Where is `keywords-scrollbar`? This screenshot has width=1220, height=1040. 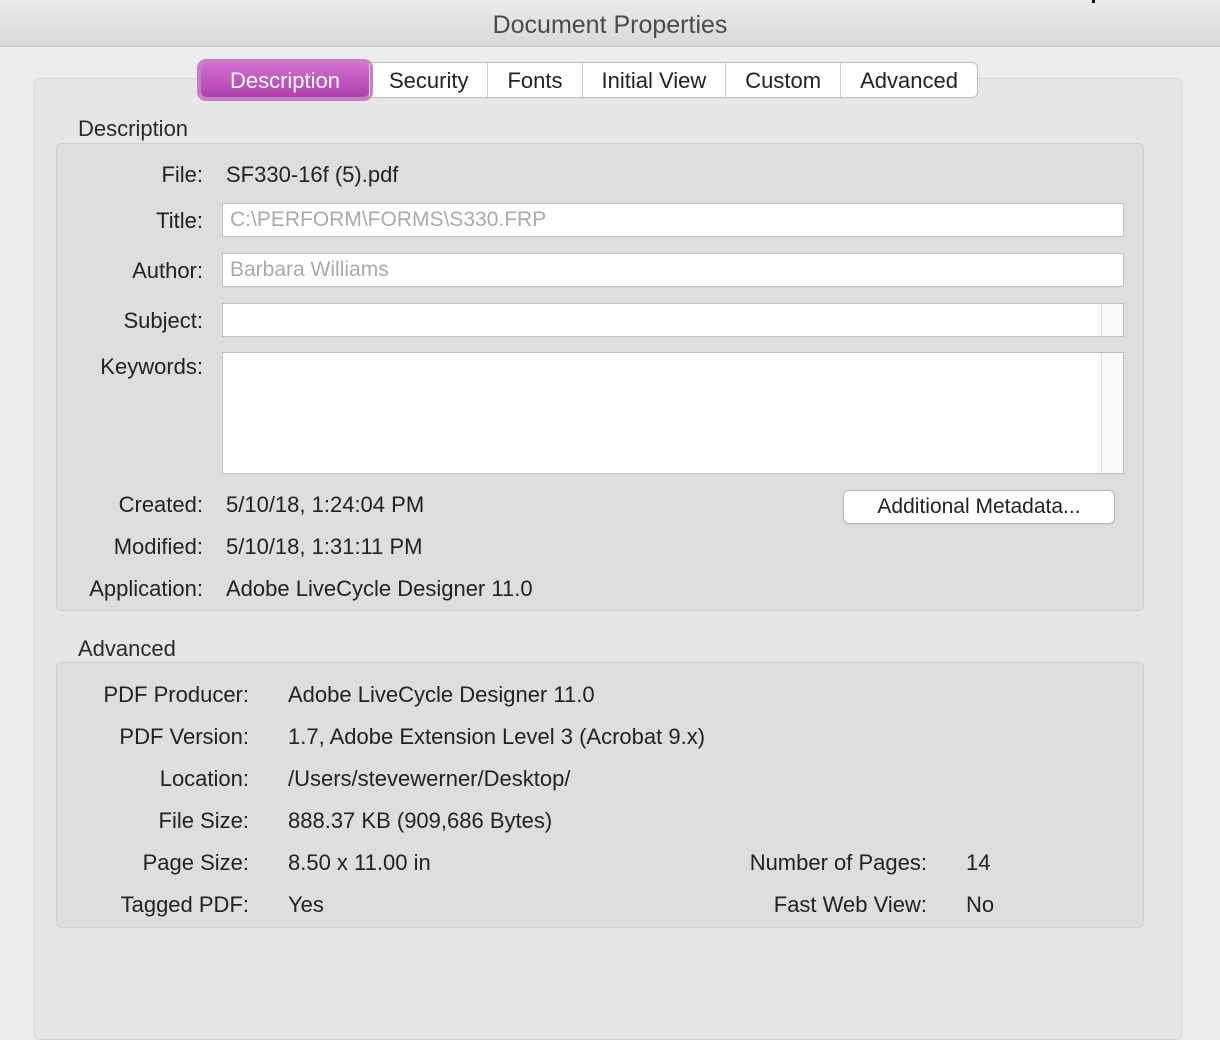
keywords-scrollbar is located at coordinates (1112, 413).